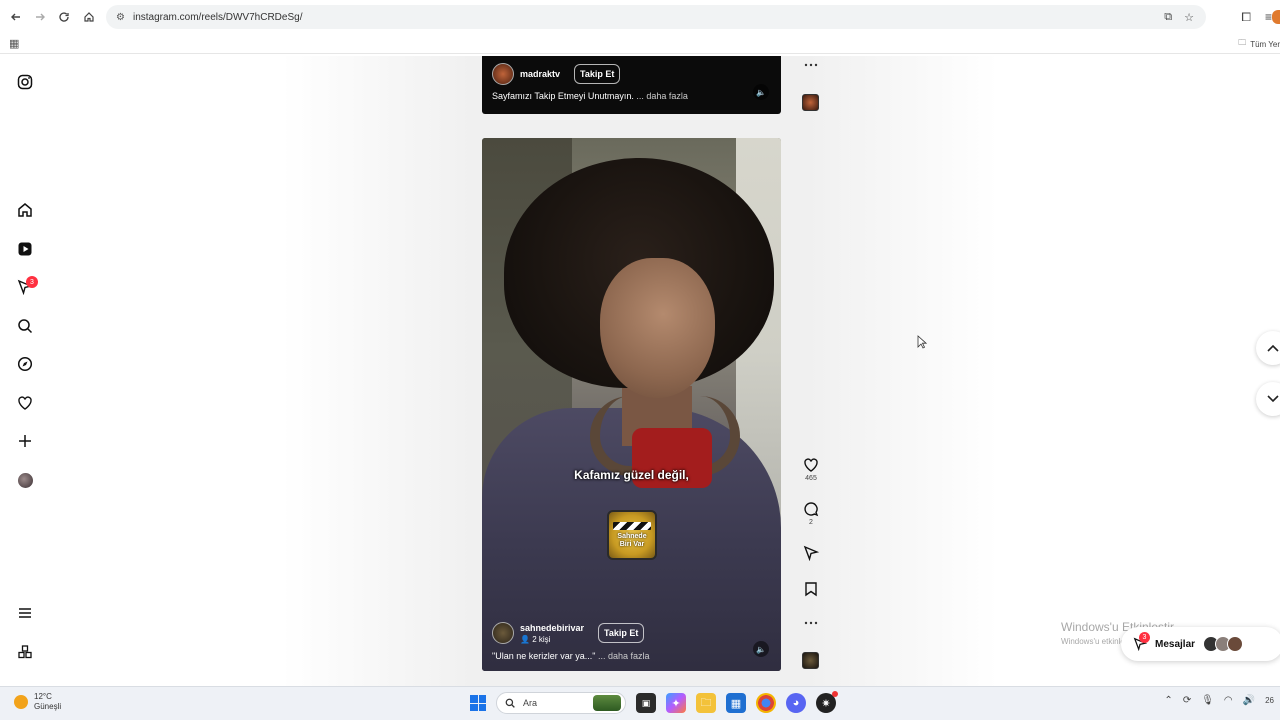 The image size is (1280, 720). Describe the element at coordinates (811, 522) in the screenshot. I see `comment-count: 2` at that location.